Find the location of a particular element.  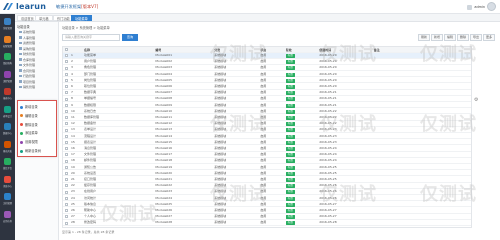

table-row: 26 帮助中心 Module026 系统模块 启用 有效 2016-05-27 is located at coordinates (267, 211).